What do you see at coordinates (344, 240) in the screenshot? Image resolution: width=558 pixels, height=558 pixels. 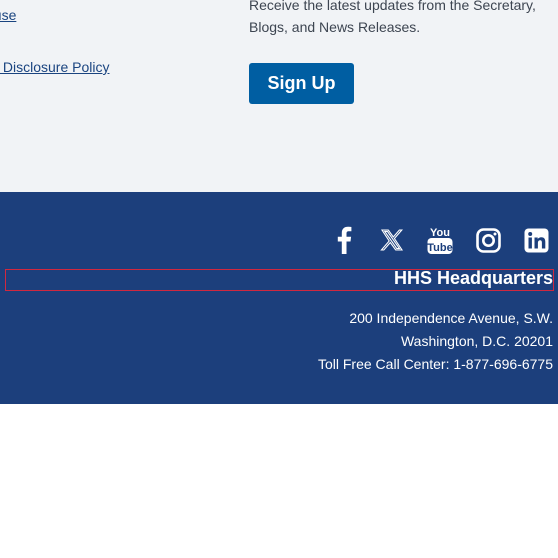 I see `facebook-icon` at bounding box center [344, 240].